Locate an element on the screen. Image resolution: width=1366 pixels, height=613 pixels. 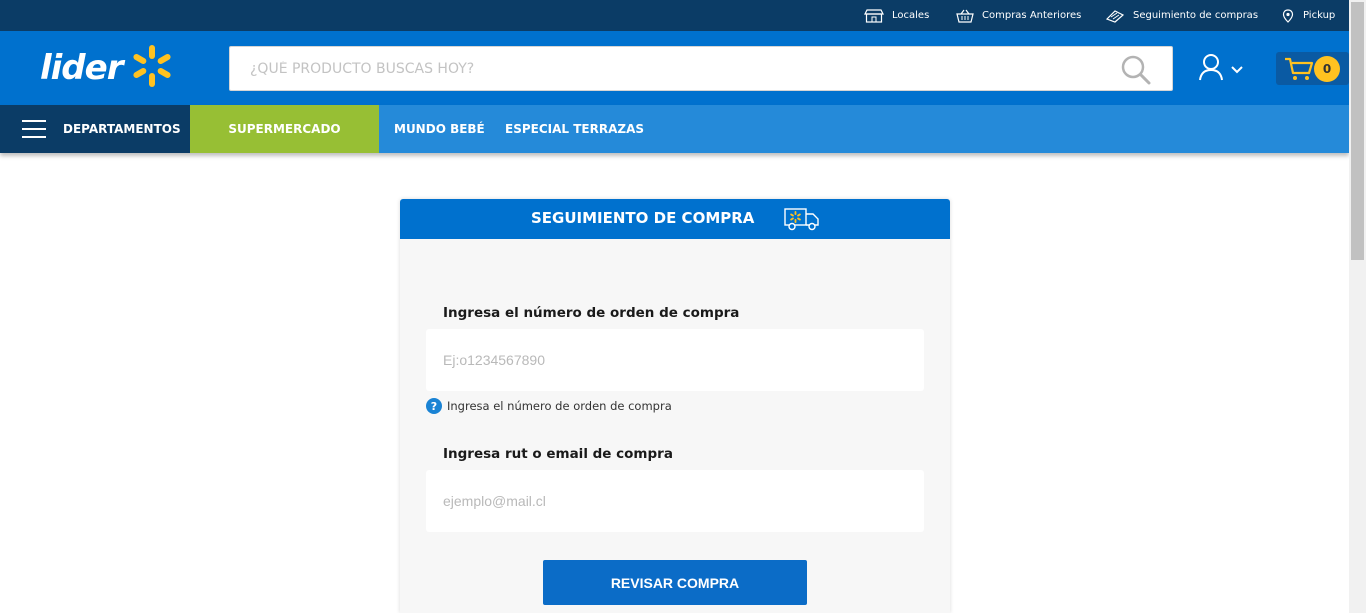
hamburger-icon is located at coordinates (34, 129).